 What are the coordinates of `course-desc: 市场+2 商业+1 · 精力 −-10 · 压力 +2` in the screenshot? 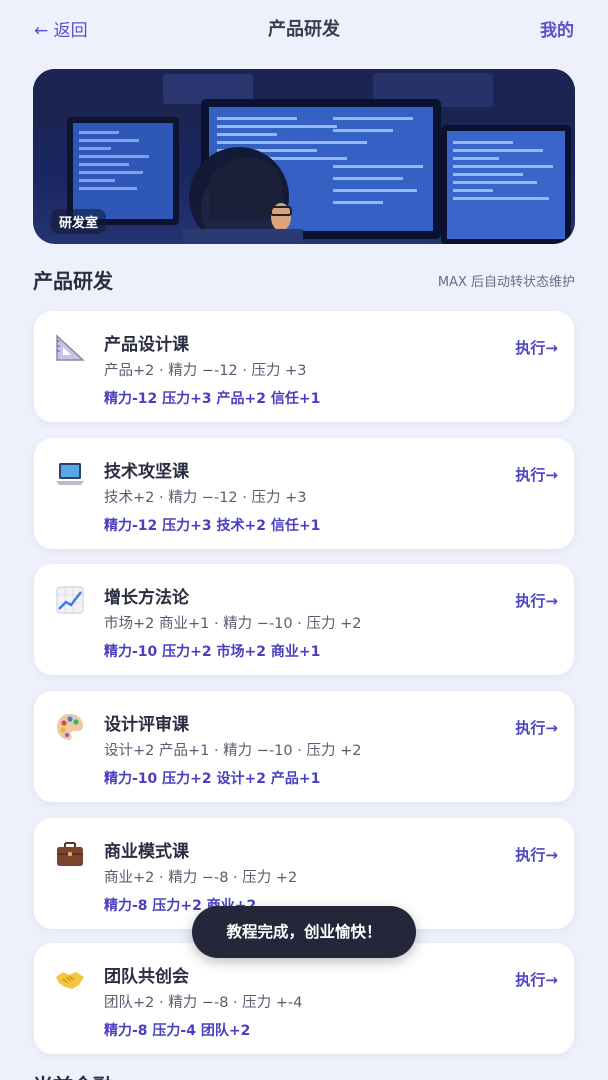 It's located at (233, 624).